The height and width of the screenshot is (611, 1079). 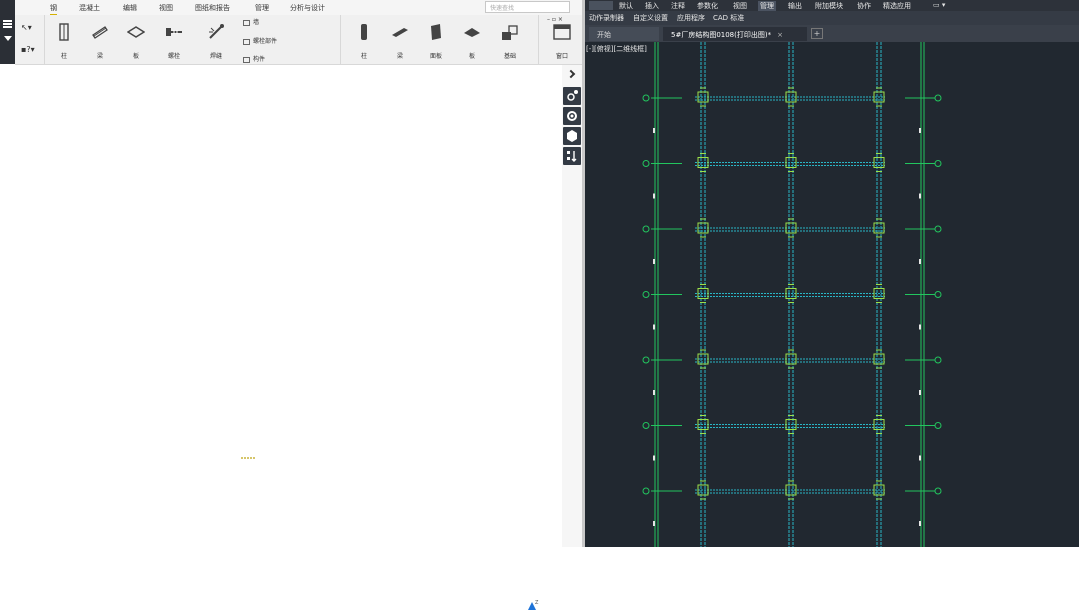 I want to click on tab-drawings-reports: 图纸和报告, so click(x=212, y=8).